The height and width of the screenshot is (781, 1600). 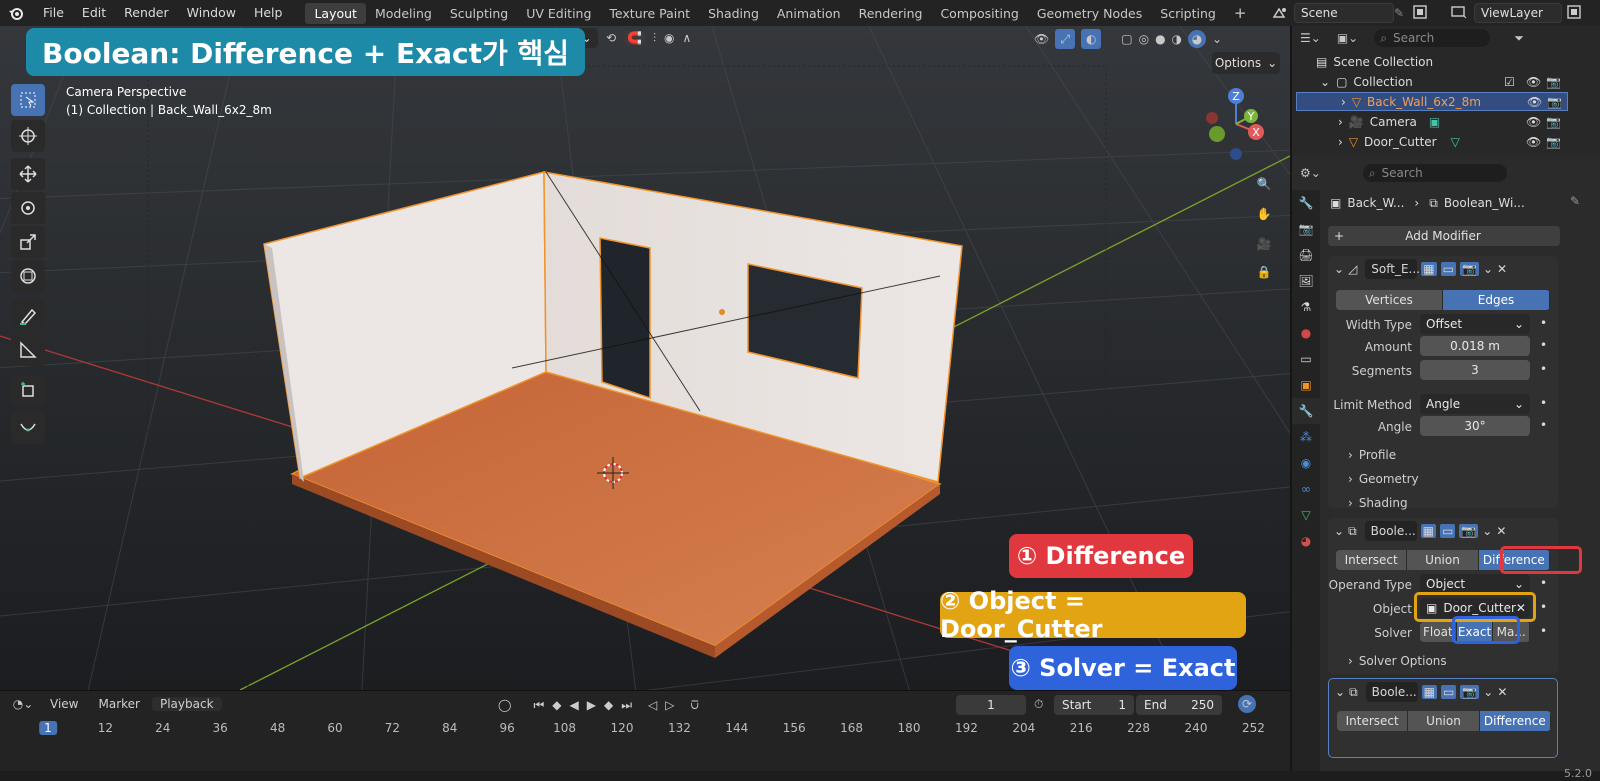 I want to click on timeline-view-menu: View, so click(x=64, y=704).